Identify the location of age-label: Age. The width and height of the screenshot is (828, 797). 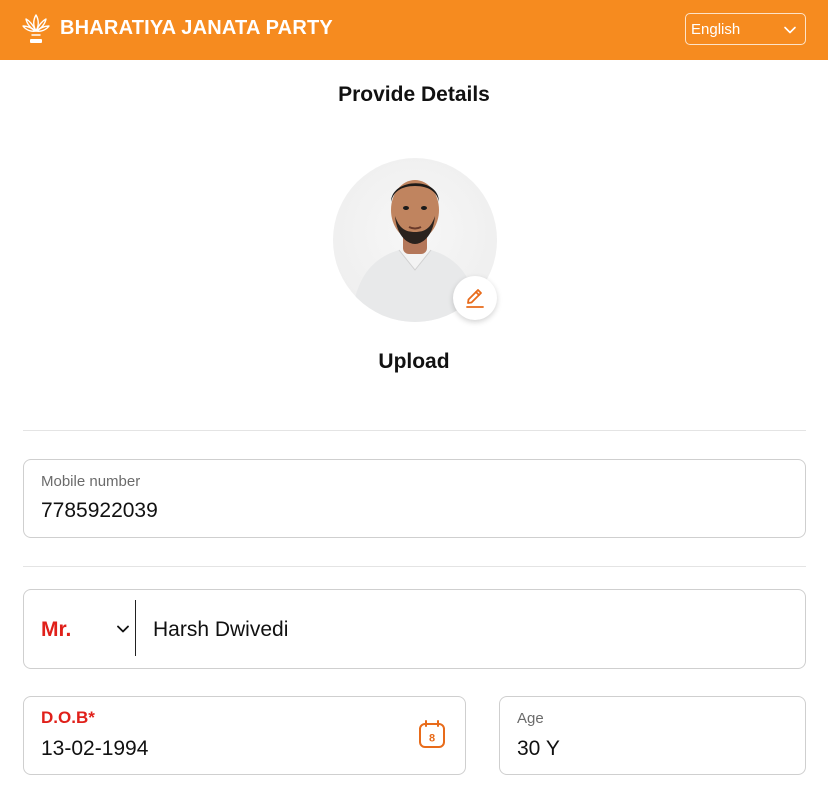
(530, 718).